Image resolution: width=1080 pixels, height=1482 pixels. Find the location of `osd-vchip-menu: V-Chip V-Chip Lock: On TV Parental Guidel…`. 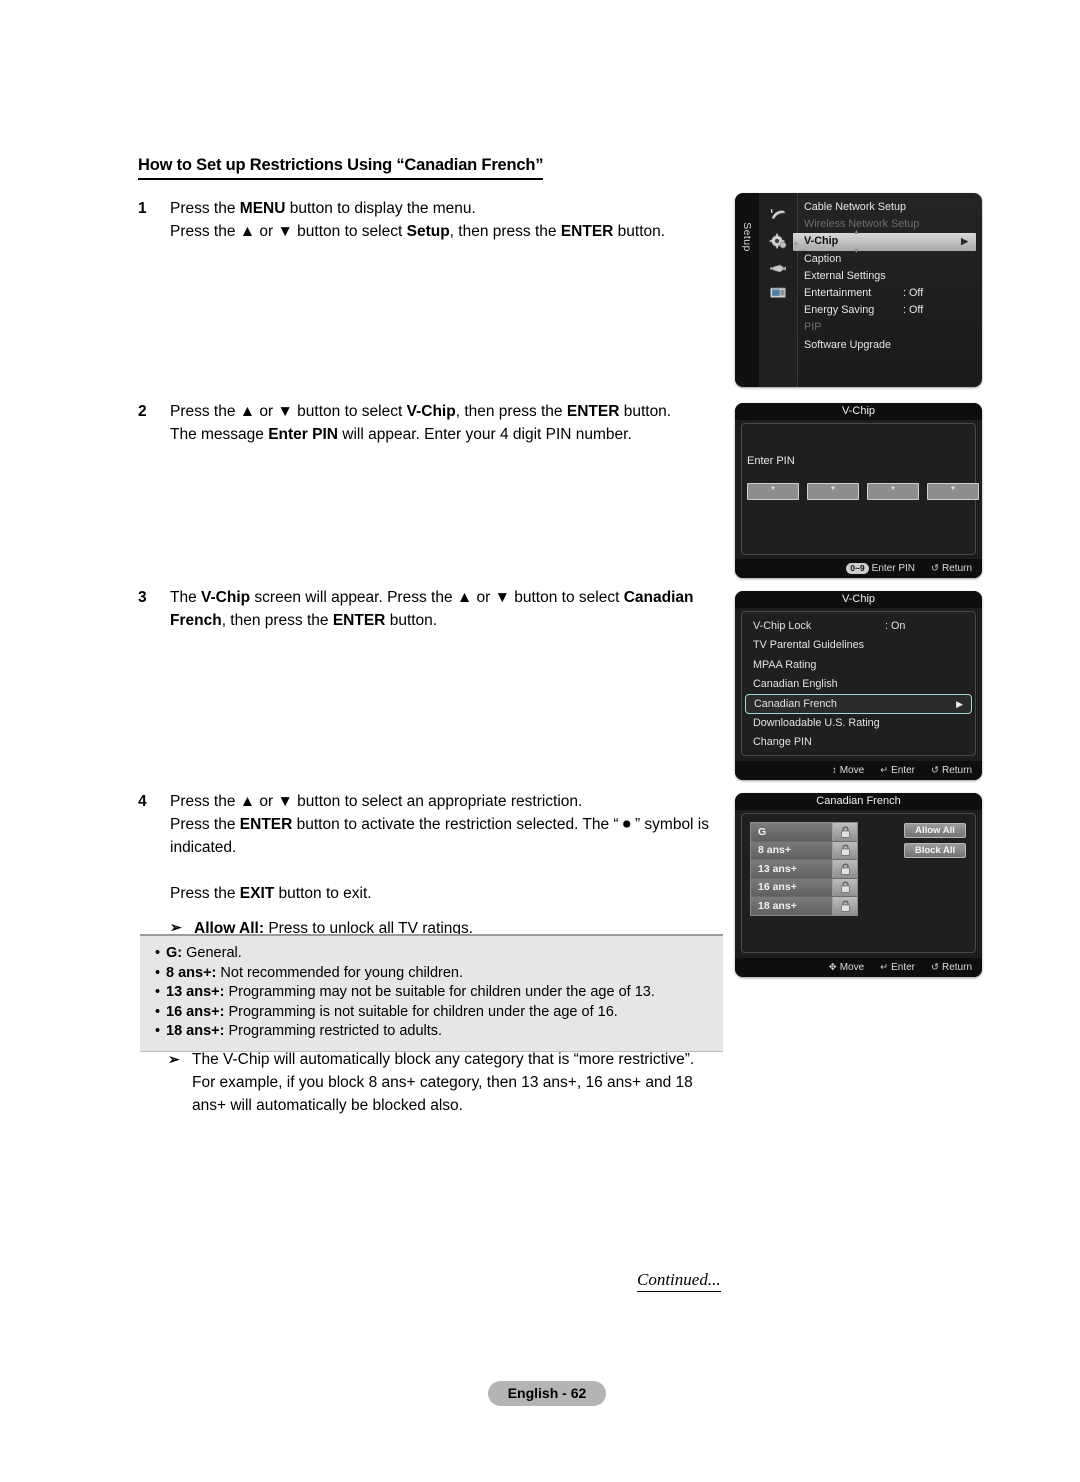

osd-vchip-menu: V-Chip V-Chip Lock: On TV Parental Guidel… is located at coordinates (858, 685).